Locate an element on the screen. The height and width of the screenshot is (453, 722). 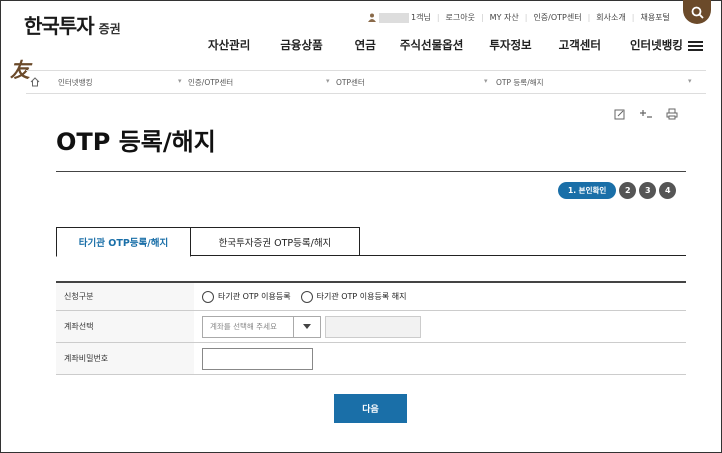
field-label: 계좌선택 is located at coordinates (125, 326).